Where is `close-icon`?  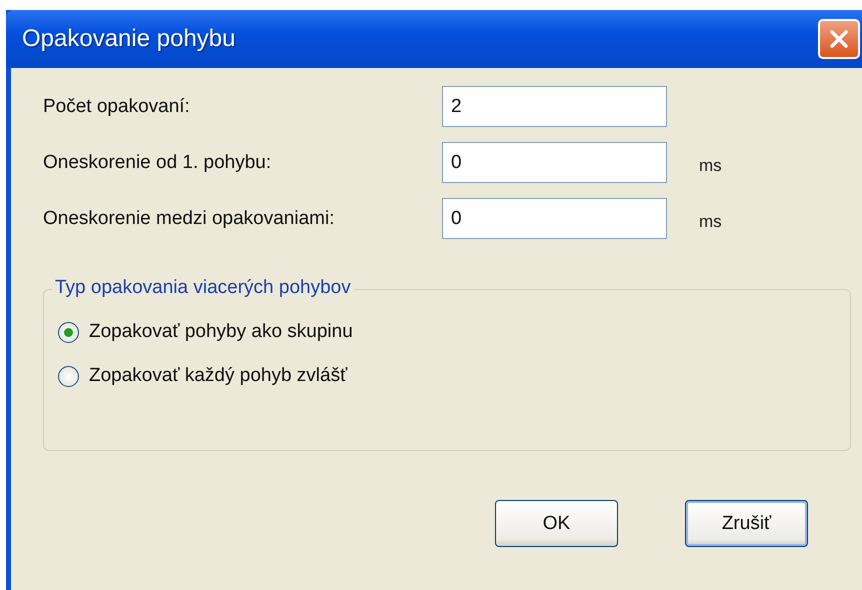 close-icon is located at coordinates (839, 39).